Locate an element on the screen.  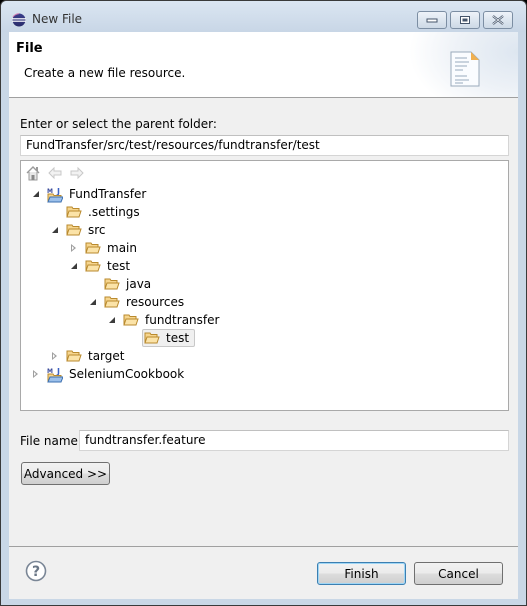
close-button is located at coordinates (498, 20).